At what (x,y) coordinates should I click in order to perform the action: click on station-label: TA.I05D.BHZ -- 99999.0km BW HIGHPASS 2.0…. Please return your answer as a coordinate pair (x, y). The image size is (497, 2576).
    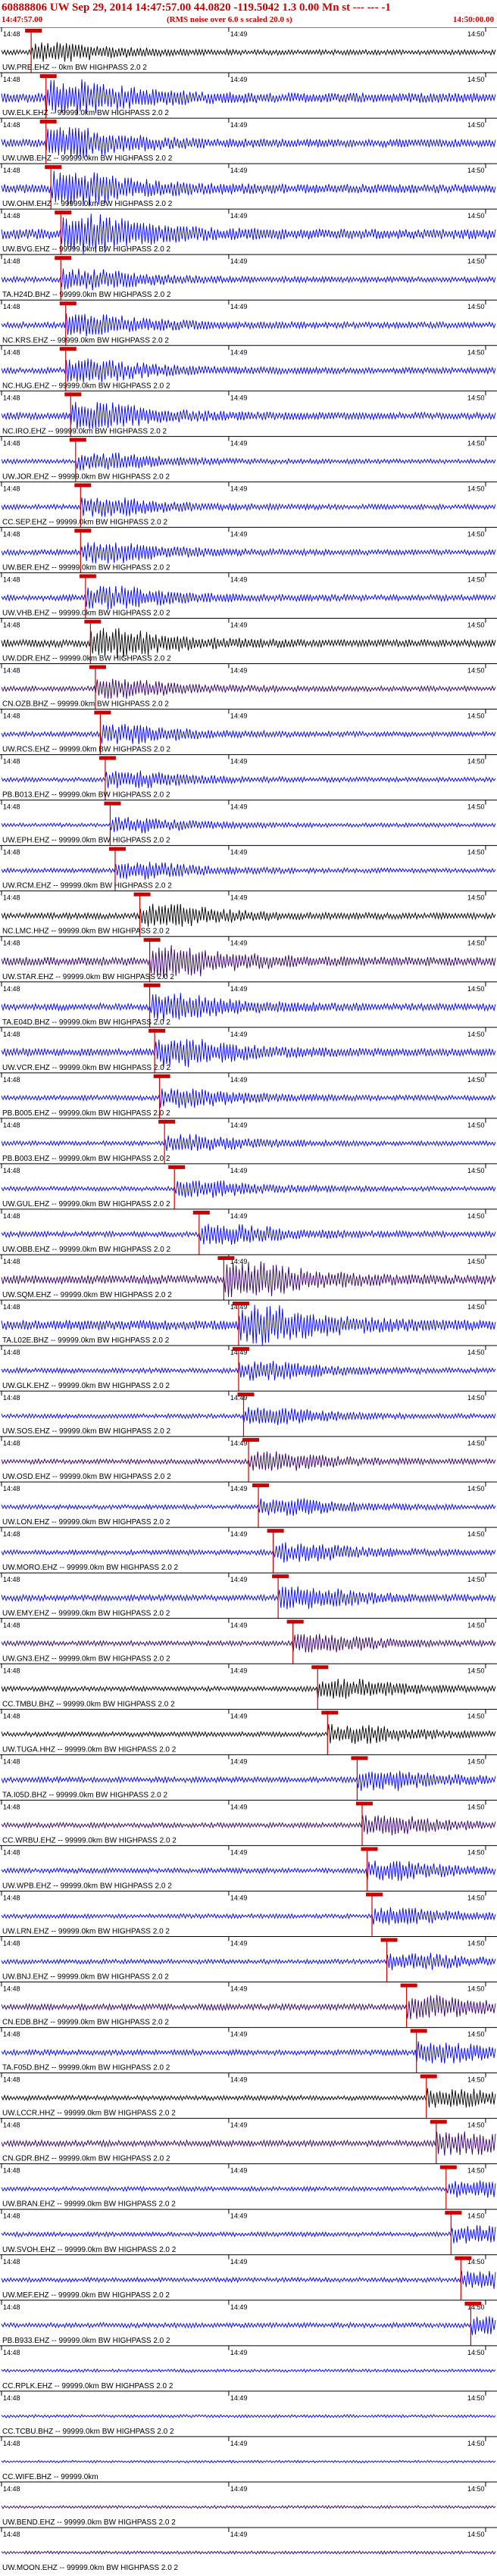
    Looking at the image, I should click on (84, 1795).